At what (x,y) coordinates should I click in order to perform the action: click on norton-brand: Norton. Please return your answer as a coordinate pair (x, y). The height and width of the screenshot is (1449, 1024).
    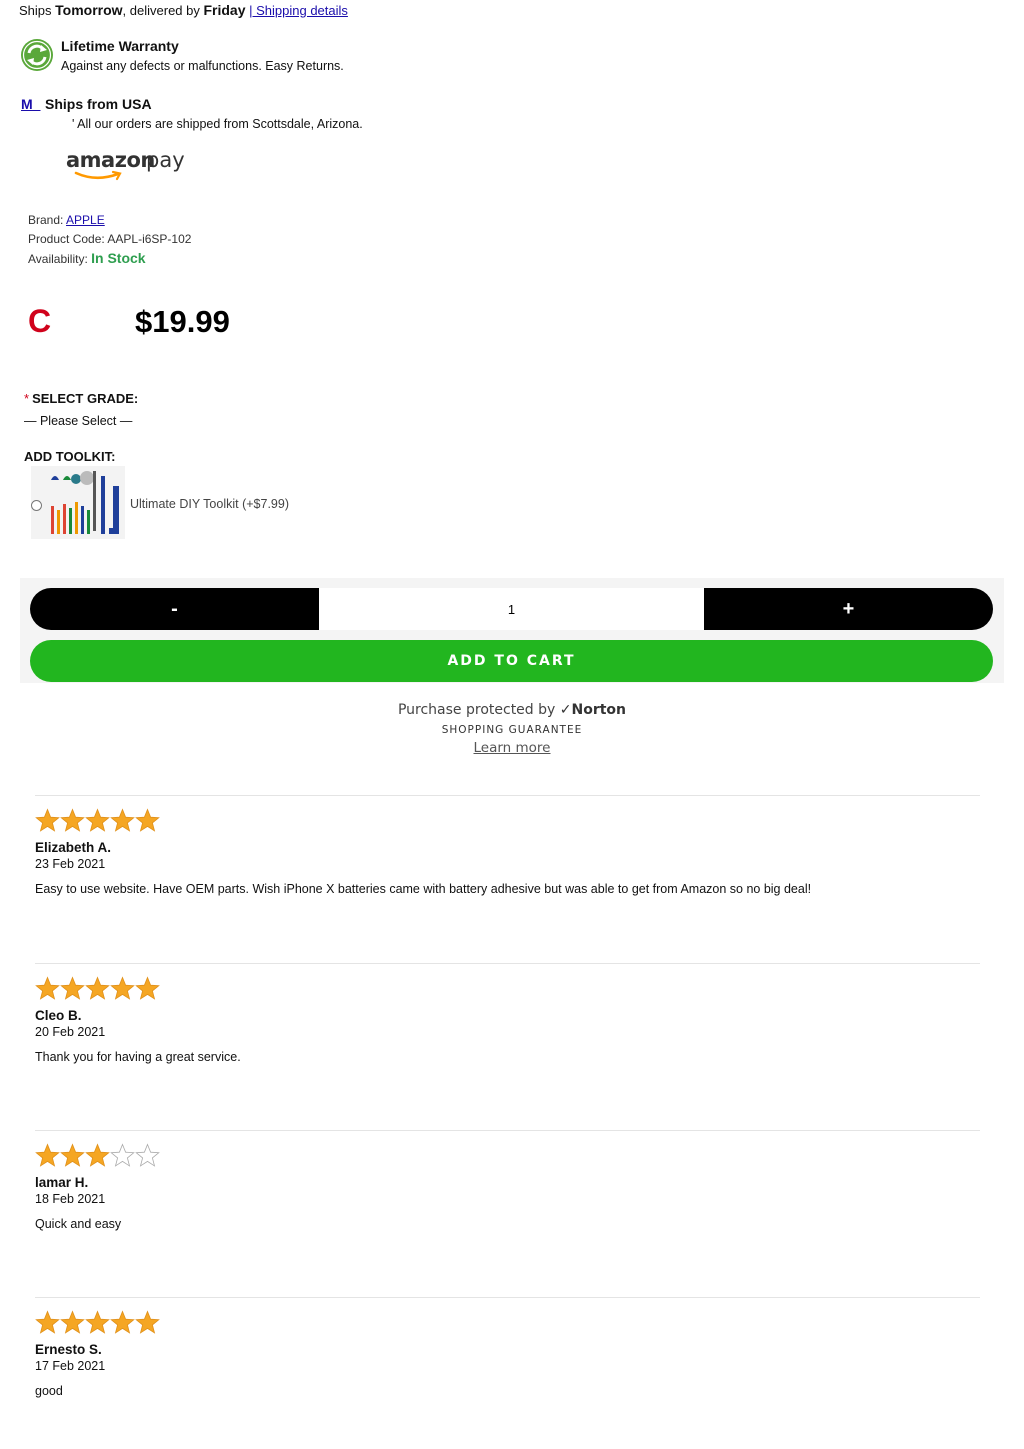
    Looking at the image, I should click on (599, 710).